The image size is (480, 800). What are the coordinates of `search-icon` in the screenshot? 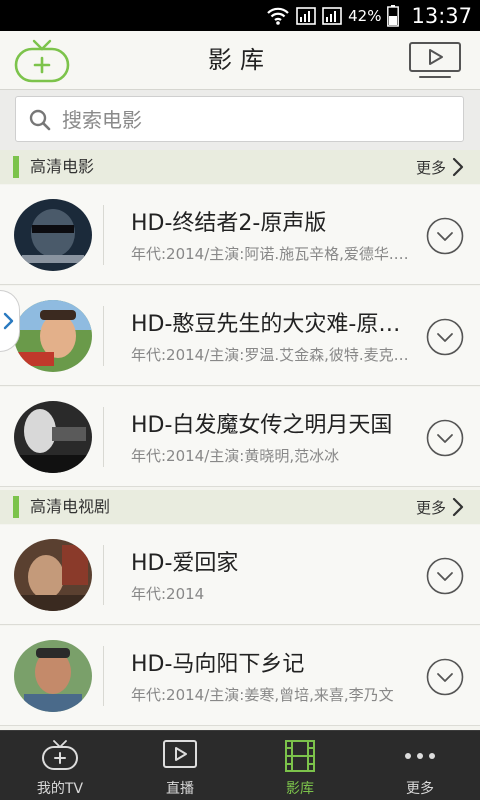 It's located at (40, 120).